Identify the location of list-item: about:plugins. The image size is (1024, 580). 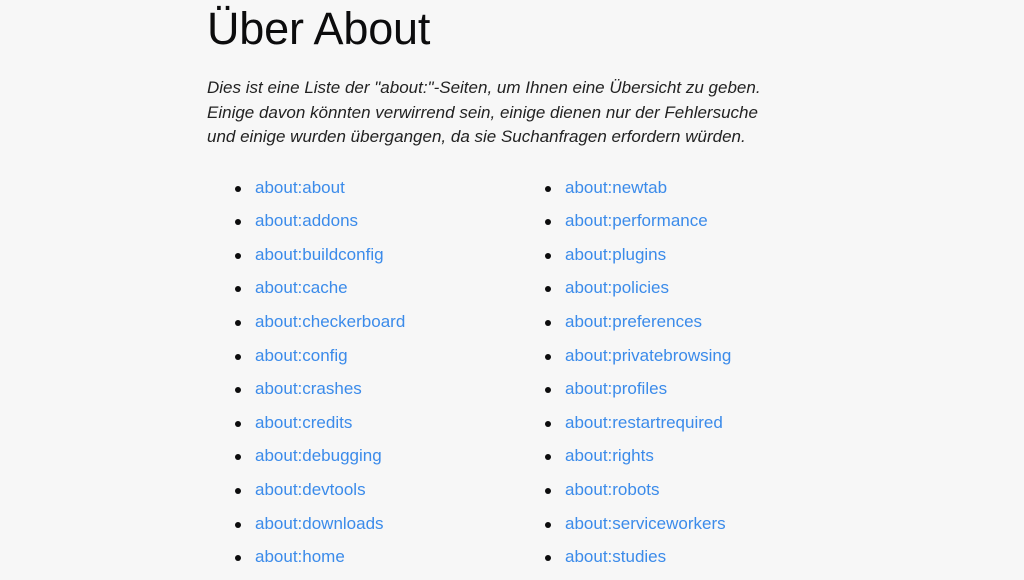
(707, 255).